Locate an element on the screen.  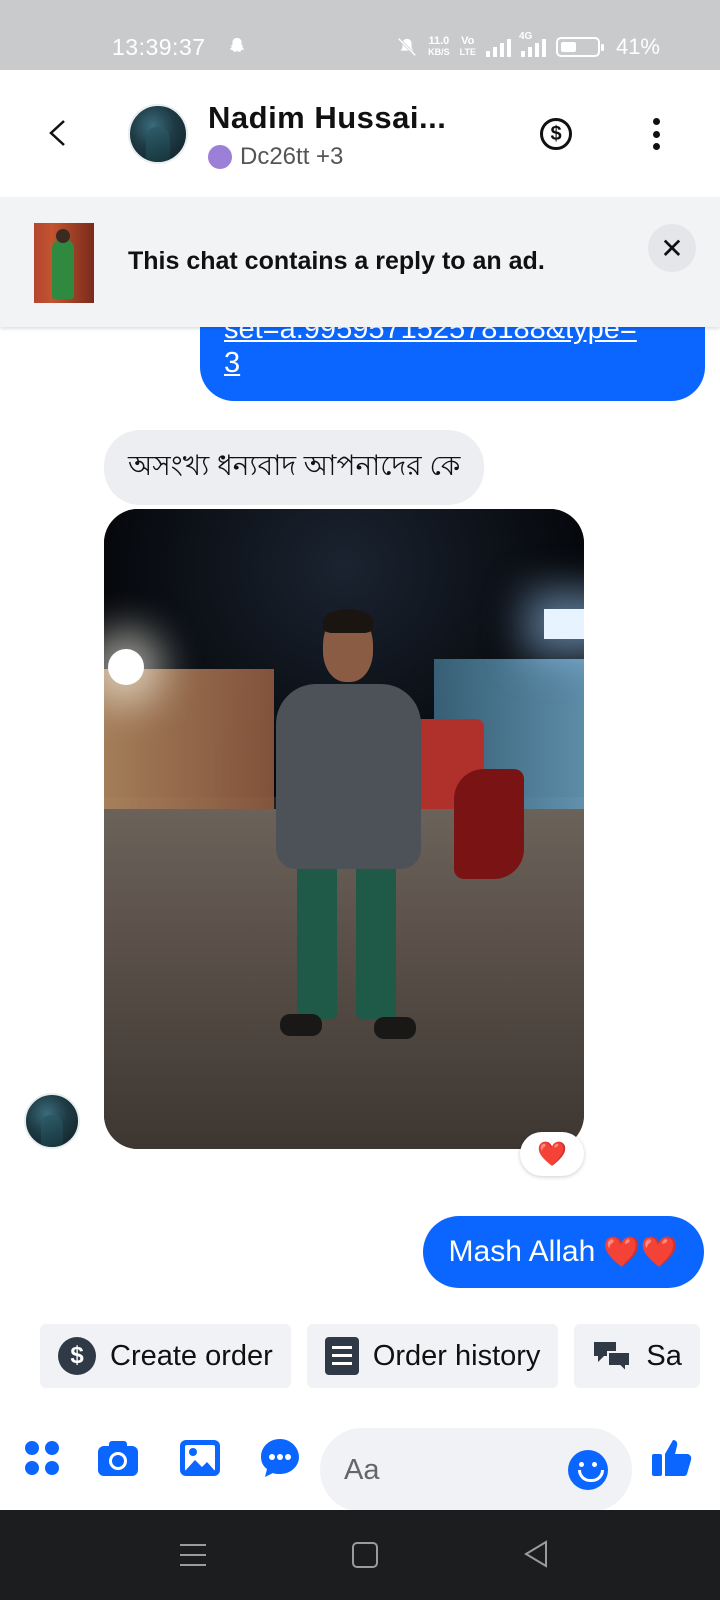
net-speed: 11.0 KB/S is located at coordinates (439, 47).